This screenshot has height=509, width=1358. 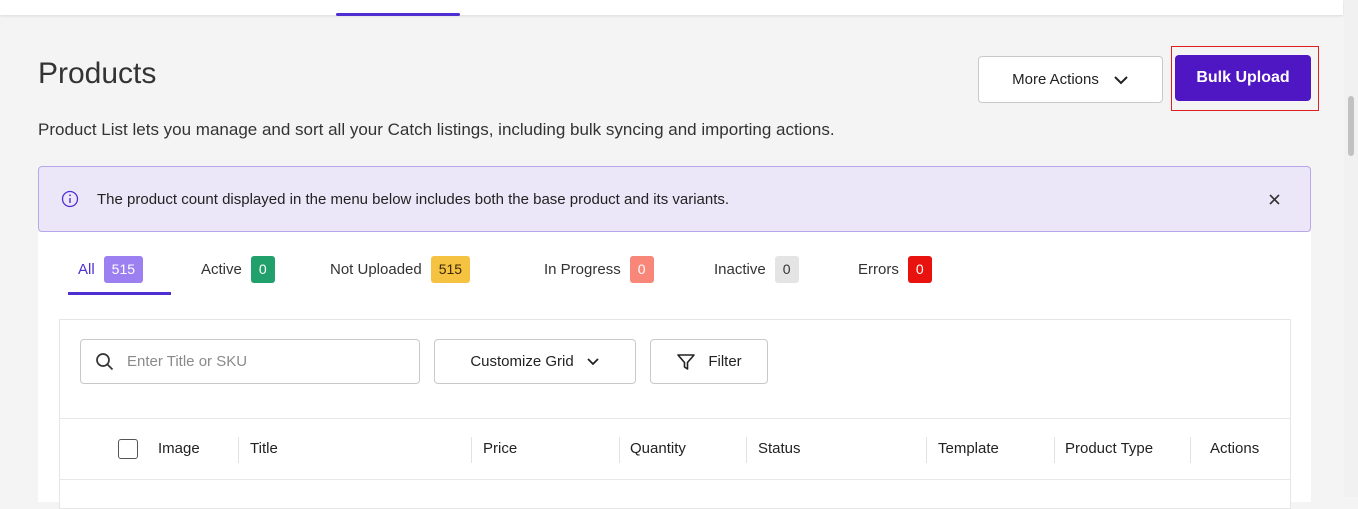 What do you see at coordinates (671, 7) in the screenshot?
I see `top-nav-strip` at bounding box center [671, 7].